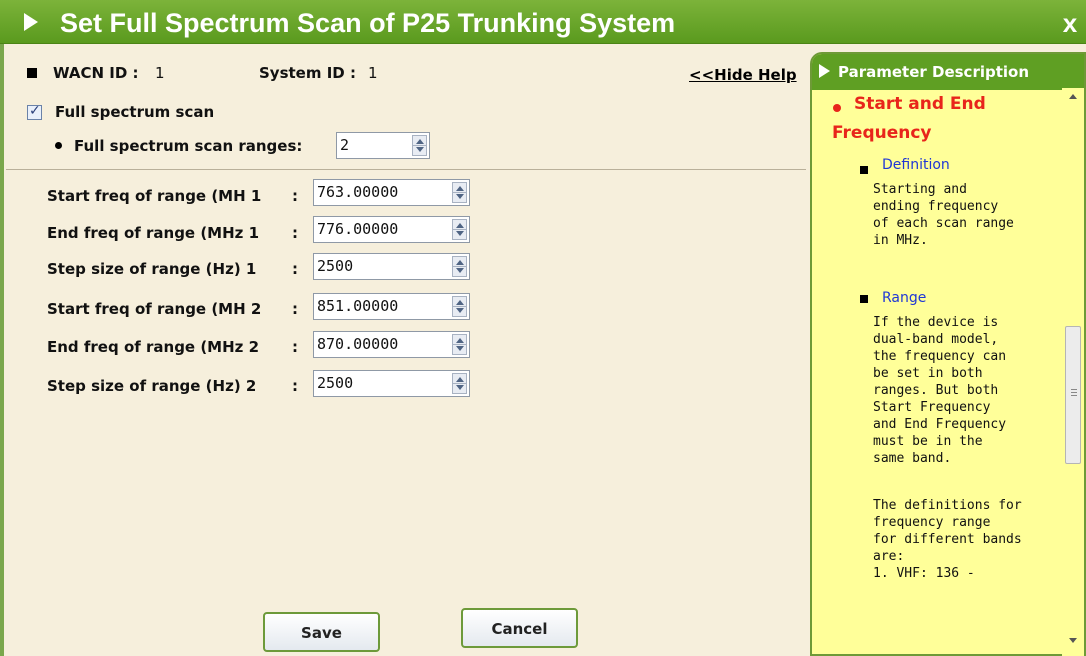 This screenshot has width=1086, height=656. I want to click on full-spectrum-label: Full spectrum scan, so click(135, 112).